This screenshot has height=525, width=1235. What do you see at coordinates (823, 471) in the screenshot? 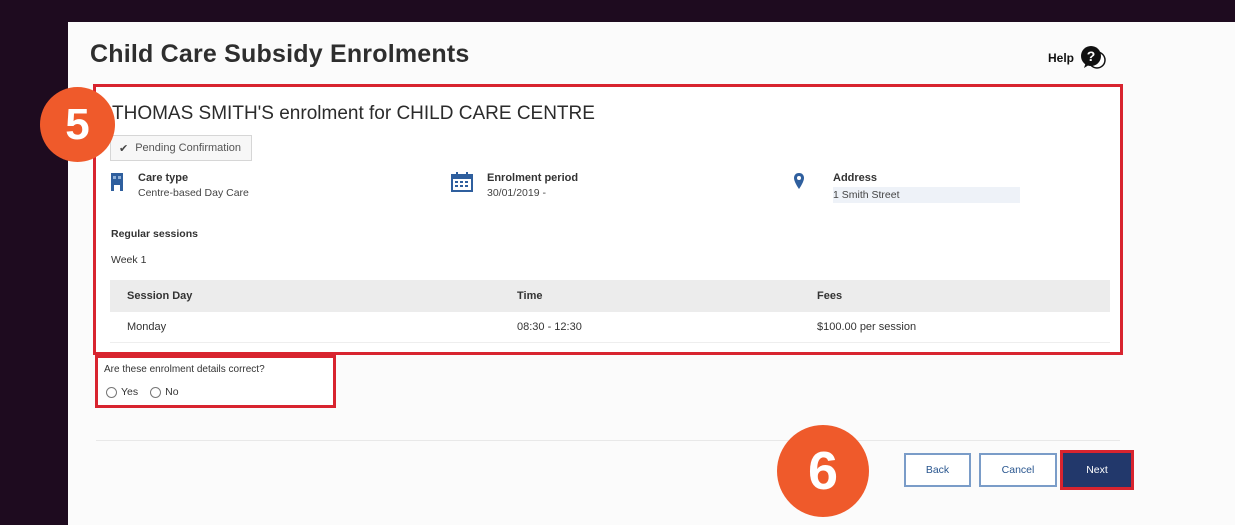
I see `step-6-callout: 6` at bounding box center [823, 471].